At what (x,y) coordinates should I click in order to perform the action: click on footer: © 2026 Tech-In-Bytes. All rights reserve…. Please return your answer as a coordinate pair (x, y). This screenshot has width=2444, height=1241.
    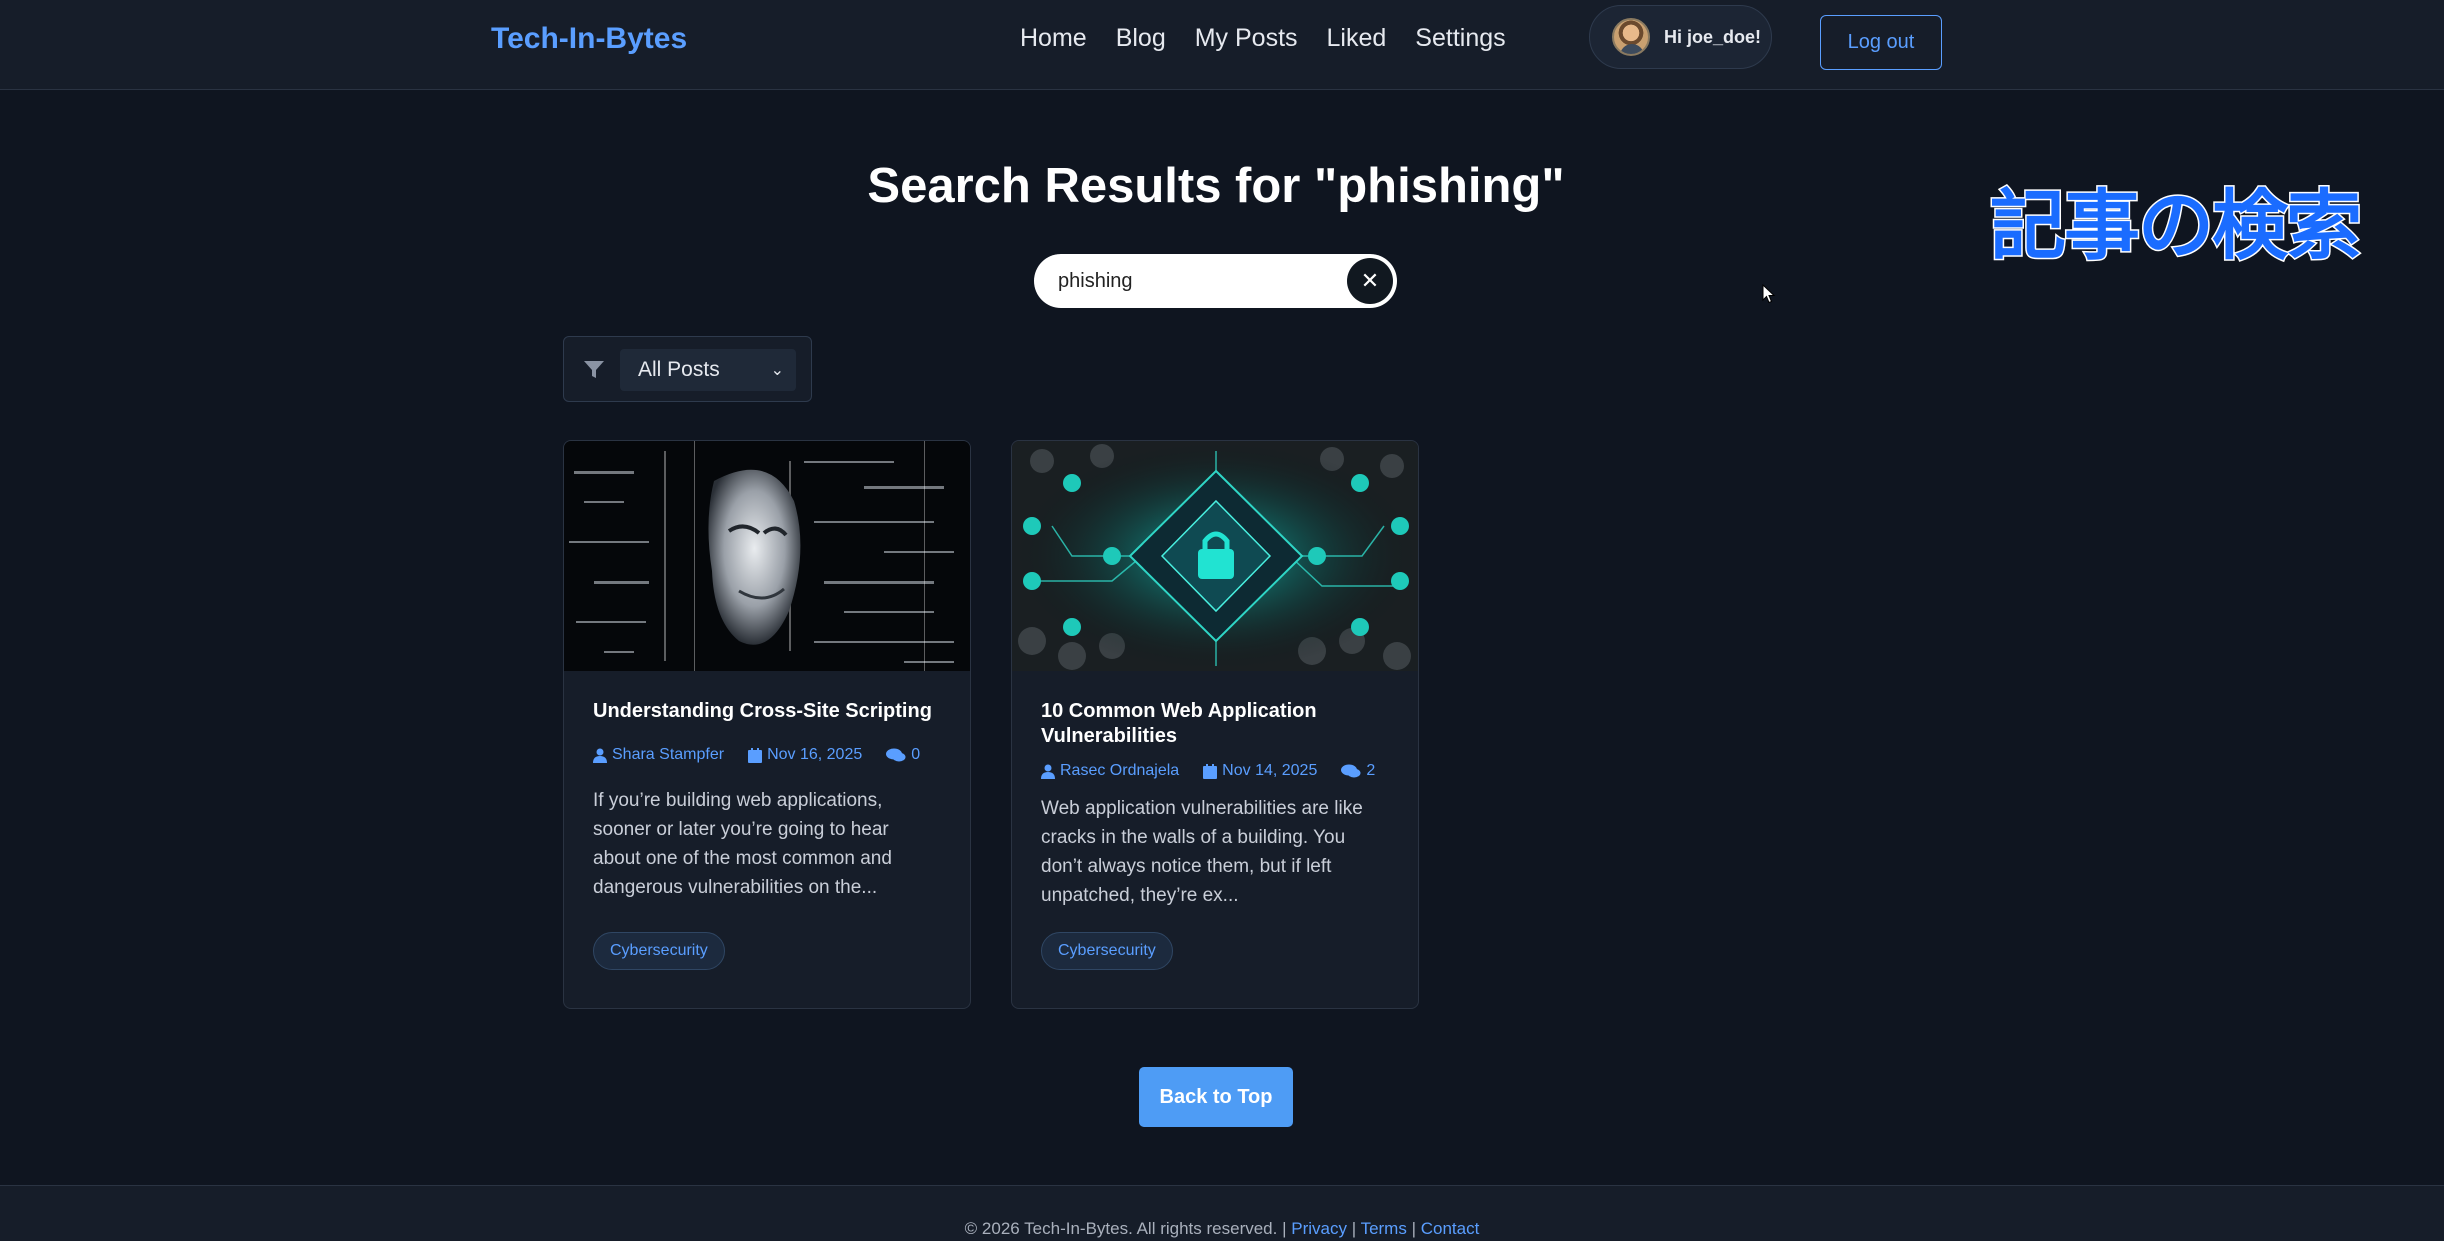
    Looking at the image, I should click on (1222, 1213).